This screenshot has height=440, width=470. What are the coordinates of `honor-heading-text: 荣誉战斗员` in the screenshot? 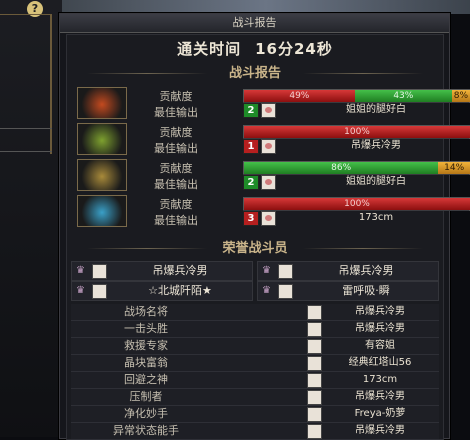 It's located at (255, 248).